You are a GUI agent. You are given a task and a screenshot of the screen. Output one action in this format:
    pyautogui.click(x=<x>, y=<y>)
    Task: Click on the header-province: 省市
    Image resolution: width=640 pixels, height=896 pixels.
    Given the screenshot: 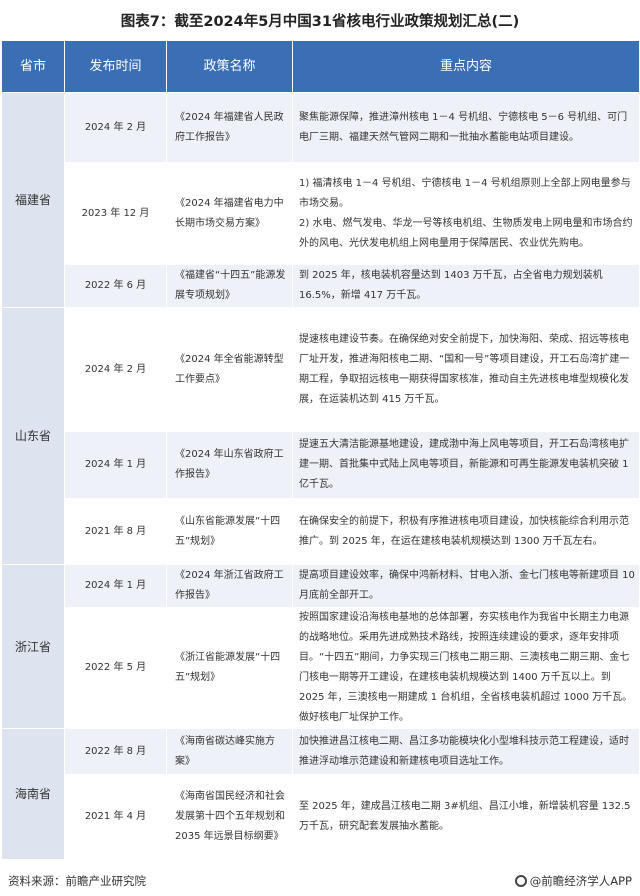 What is the action you would take?
    pyautogui.click(x=33, y=66)
    